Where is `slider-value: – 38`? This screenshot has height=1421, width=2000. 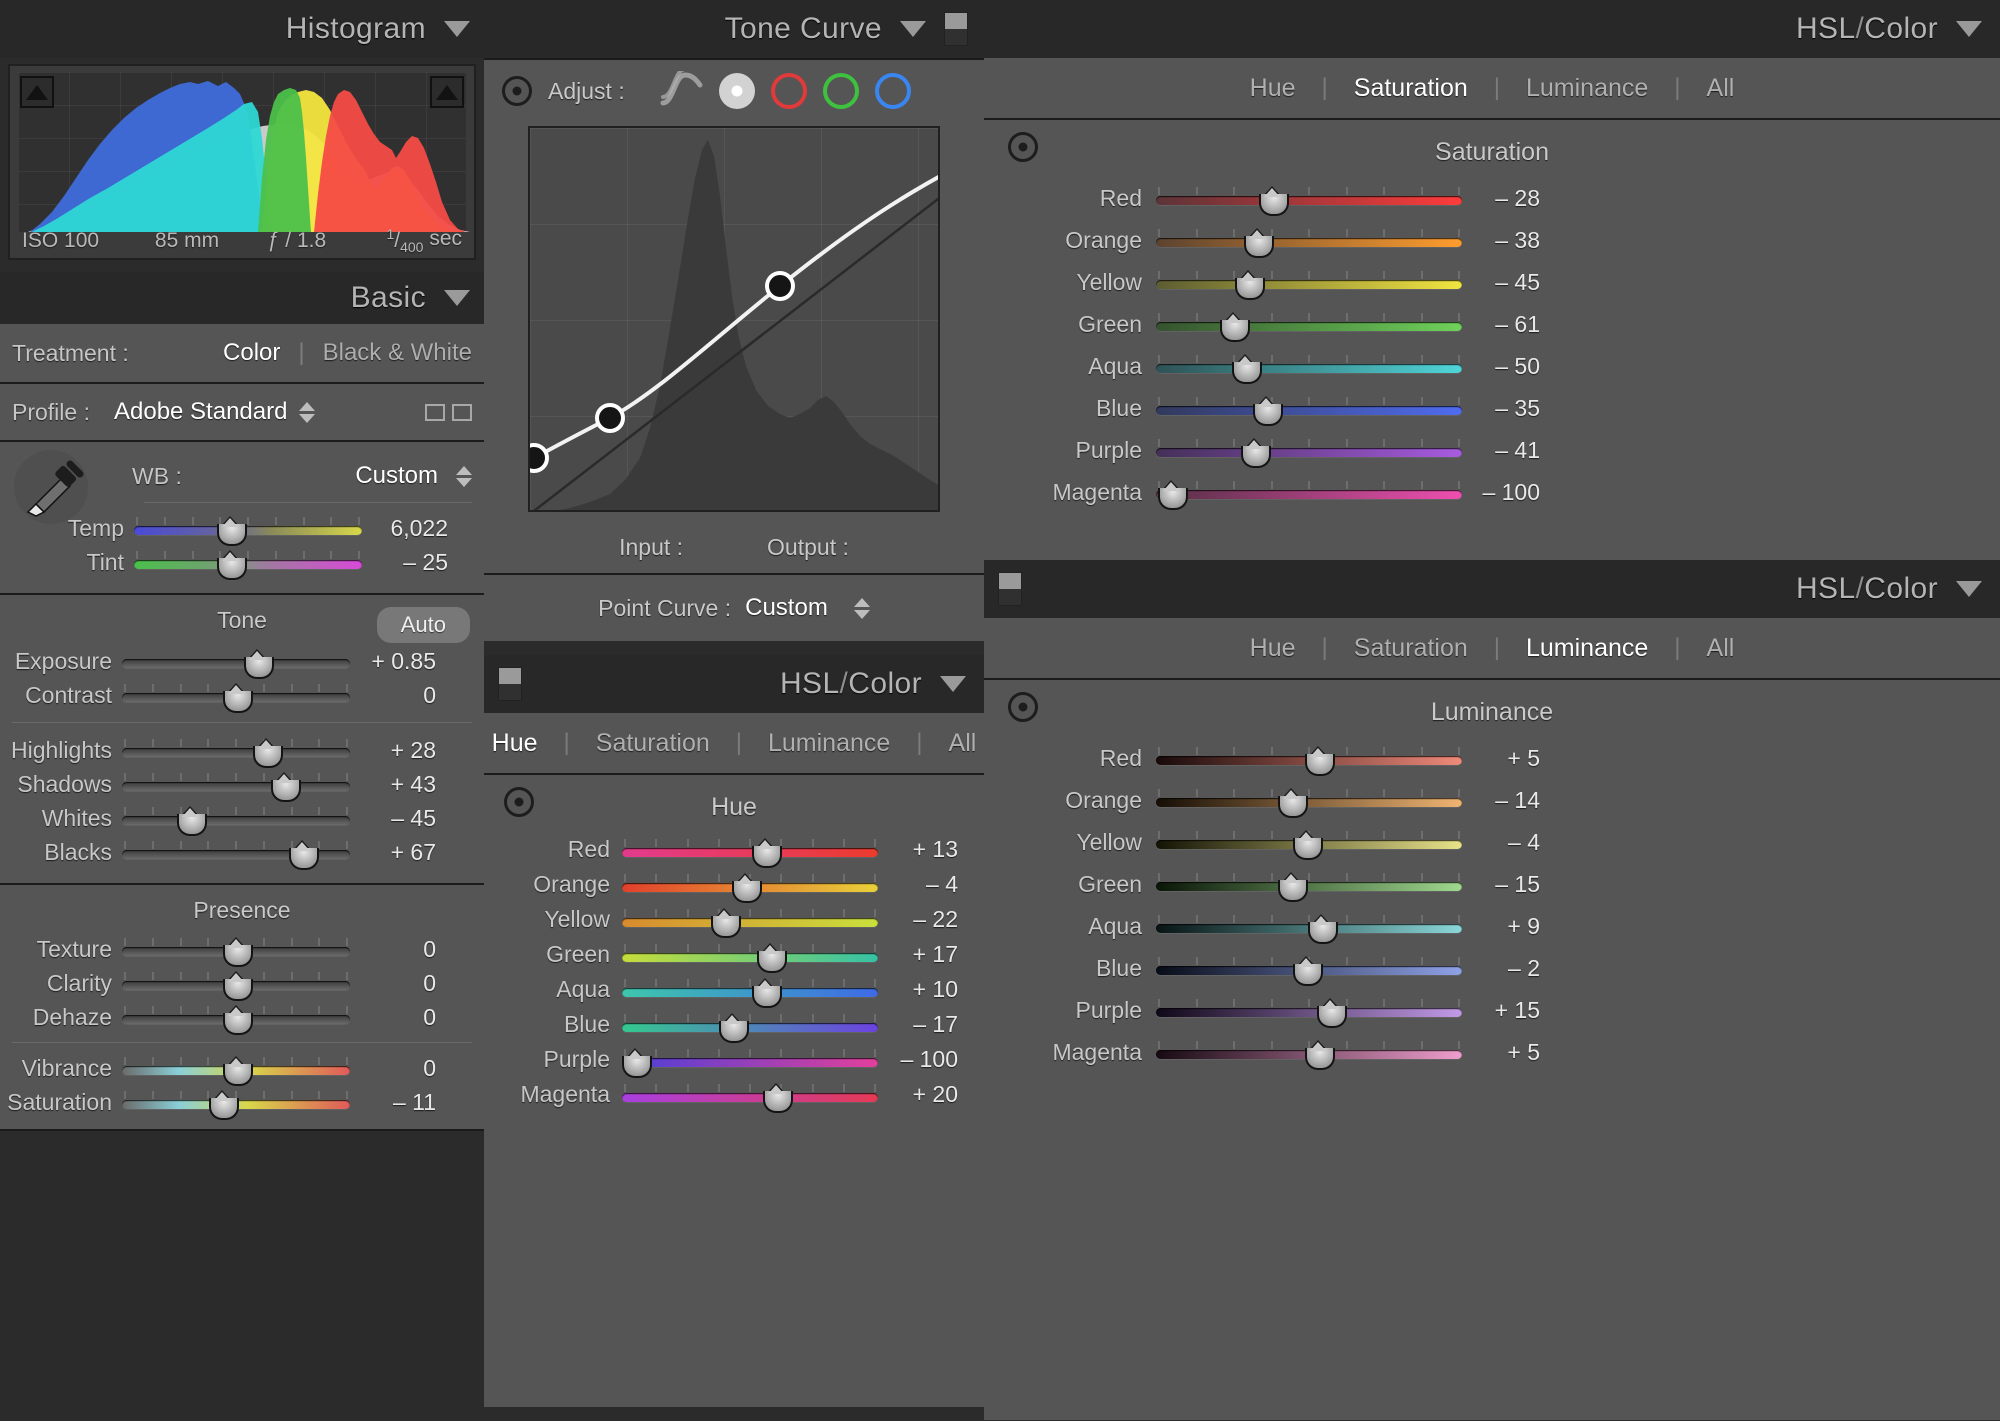
slider-value: – 38 is located at coordinates (1510, 240).